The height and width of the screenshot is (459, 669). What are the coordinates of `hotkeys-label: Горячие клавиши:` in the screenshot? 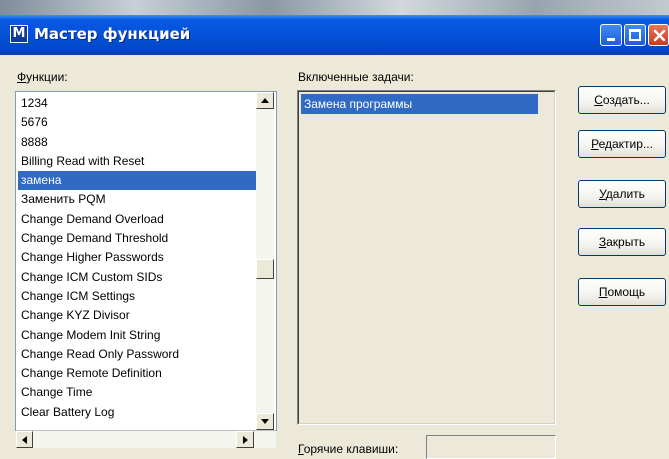 It's located at (348, 449).